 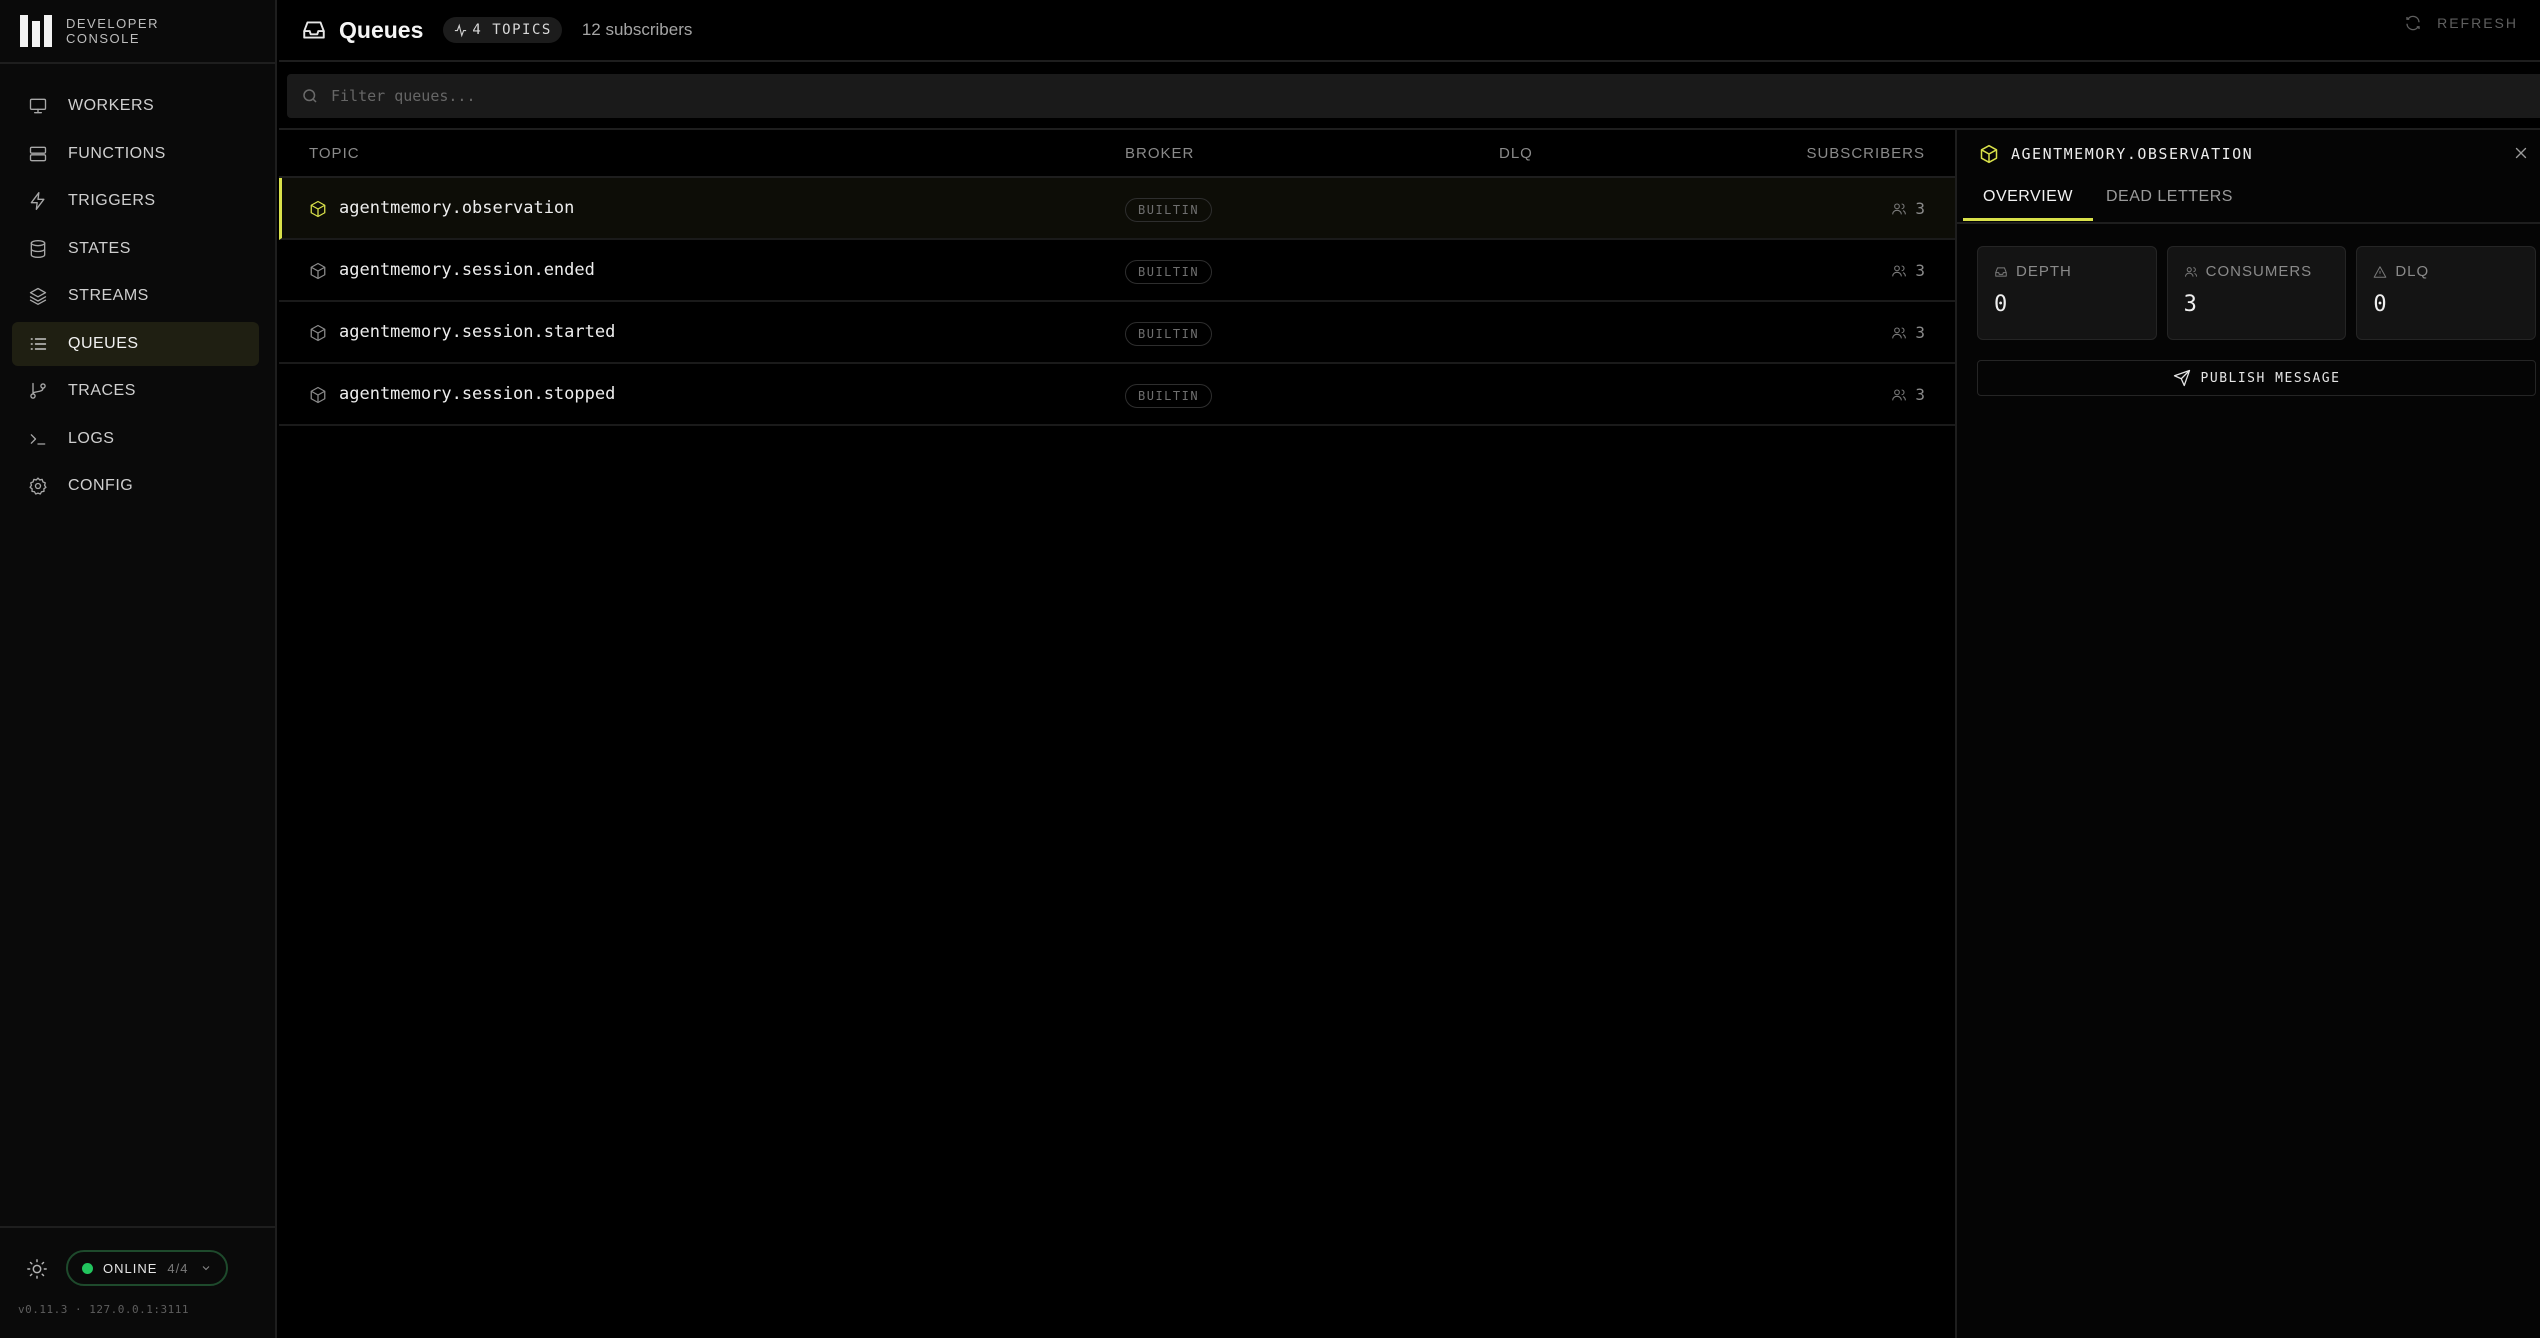 I want to click on brand-logo-icon, so click(x=36, y=31).